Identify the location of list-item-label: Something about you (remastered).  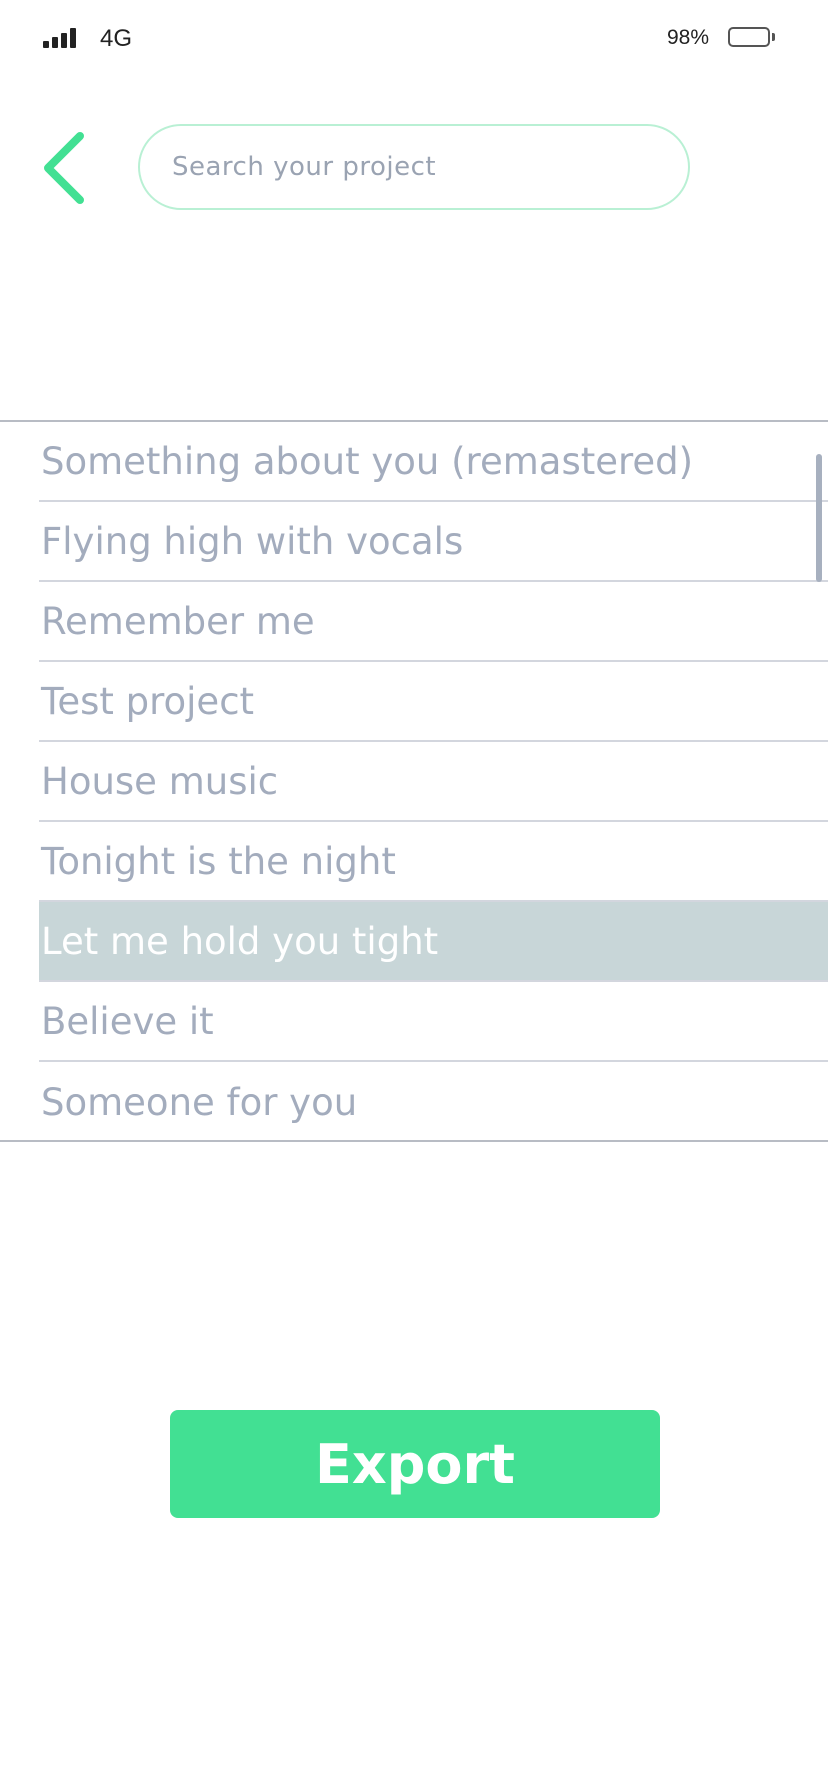
(367, 461).